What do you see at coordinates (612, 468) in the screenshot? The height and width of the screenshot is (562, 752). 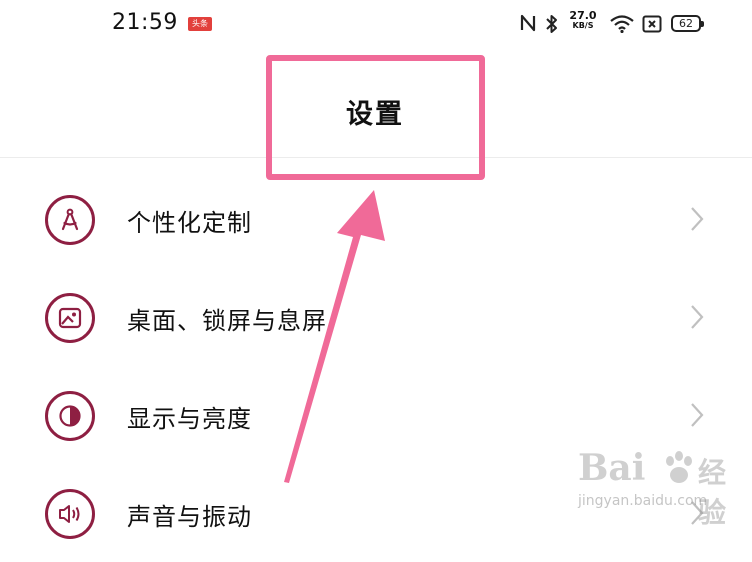 I see `watermark-brand: Bai` at bounding box center [612, 468].